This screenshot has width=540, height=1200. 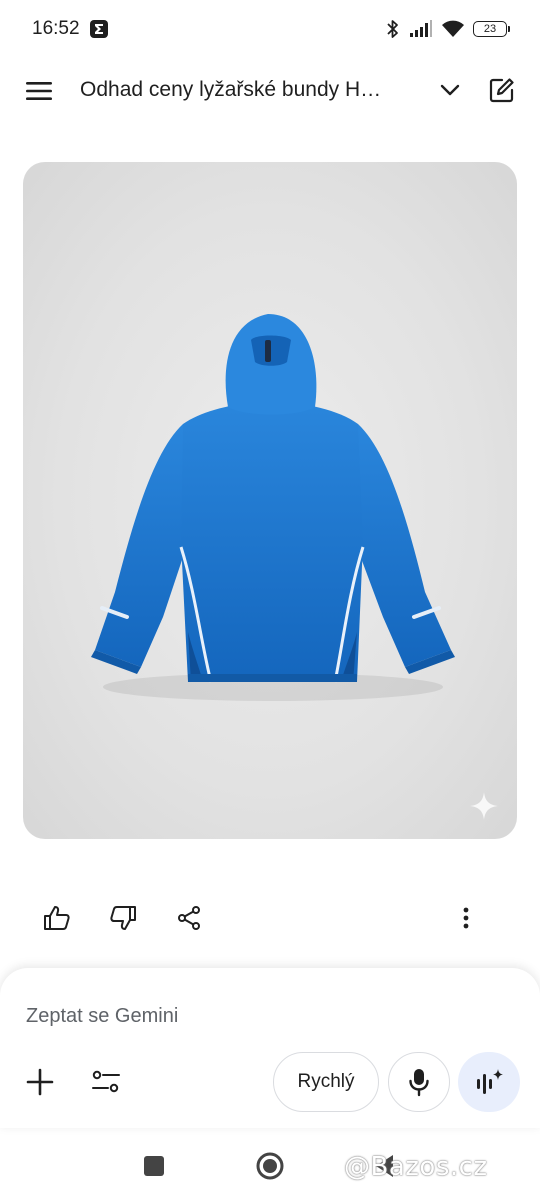 I want to click on live-mode-button, so click(x=489, y=1082).